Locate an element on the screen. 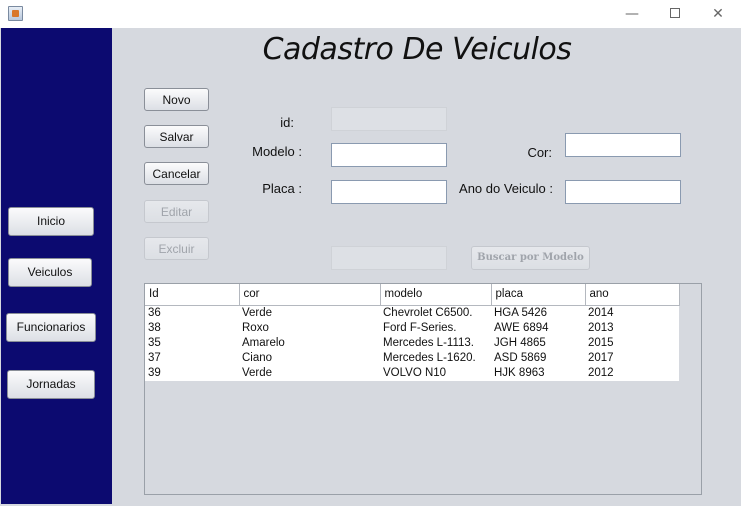  cell-ano: 2015 is located at coordinates (632, 343).